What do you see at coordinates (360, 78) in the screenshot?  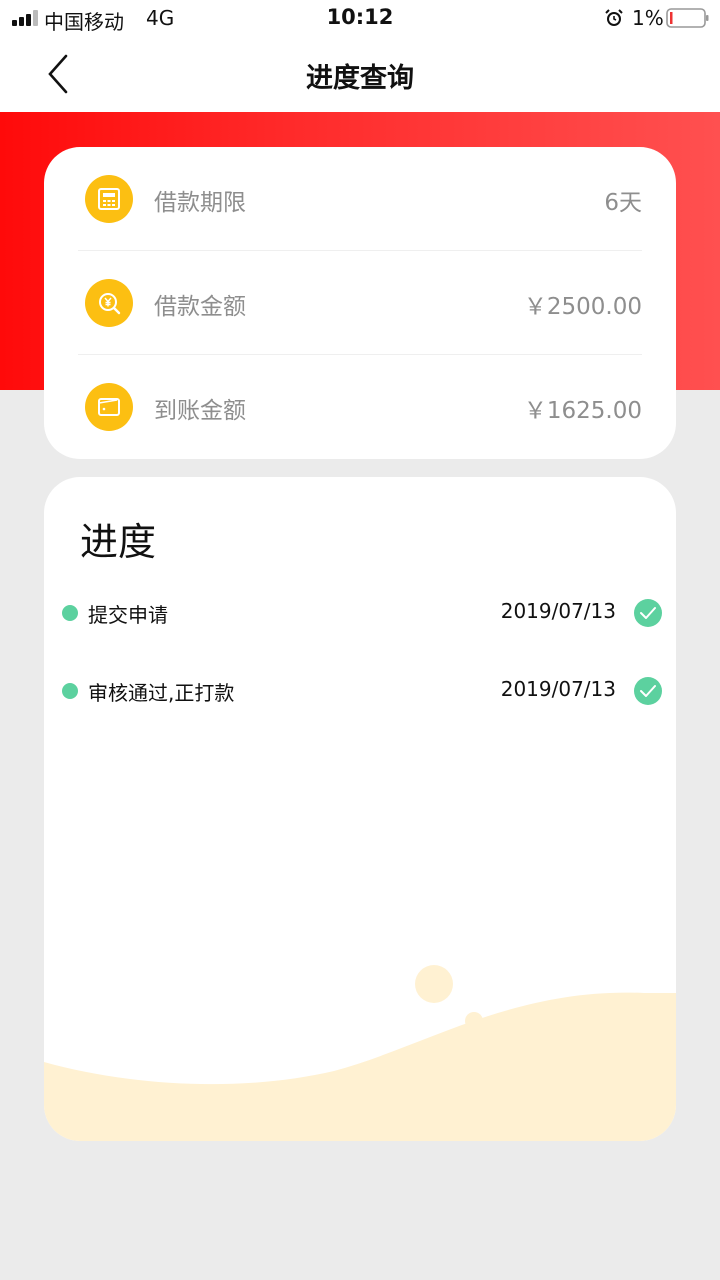 I see `page-title: 进度查询` at bounding box center [360, 78].